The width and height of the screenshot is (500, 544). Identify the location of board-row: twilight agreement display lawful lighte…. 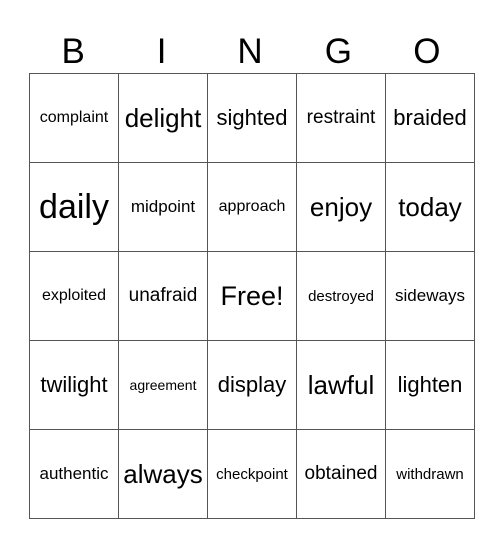
(252, 385).